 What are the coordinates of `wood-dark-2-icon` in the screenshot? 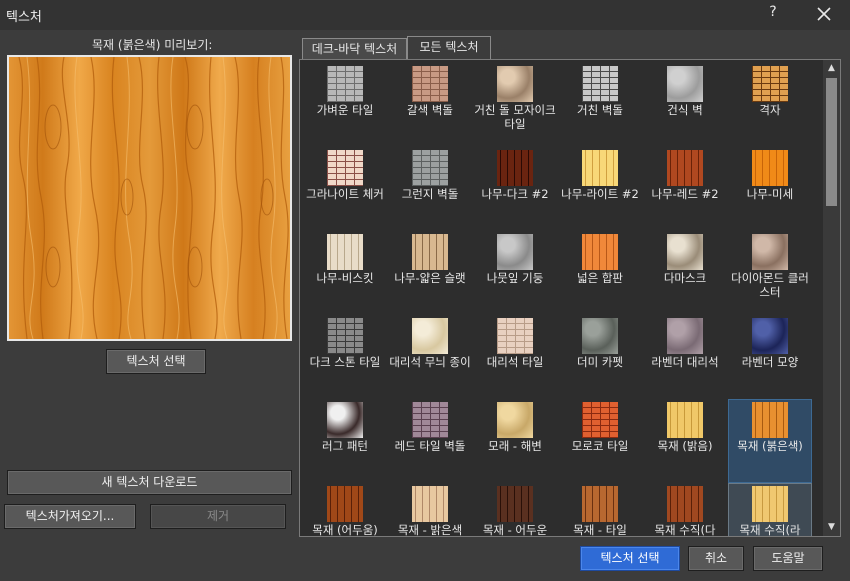 It's located at (345, 504).